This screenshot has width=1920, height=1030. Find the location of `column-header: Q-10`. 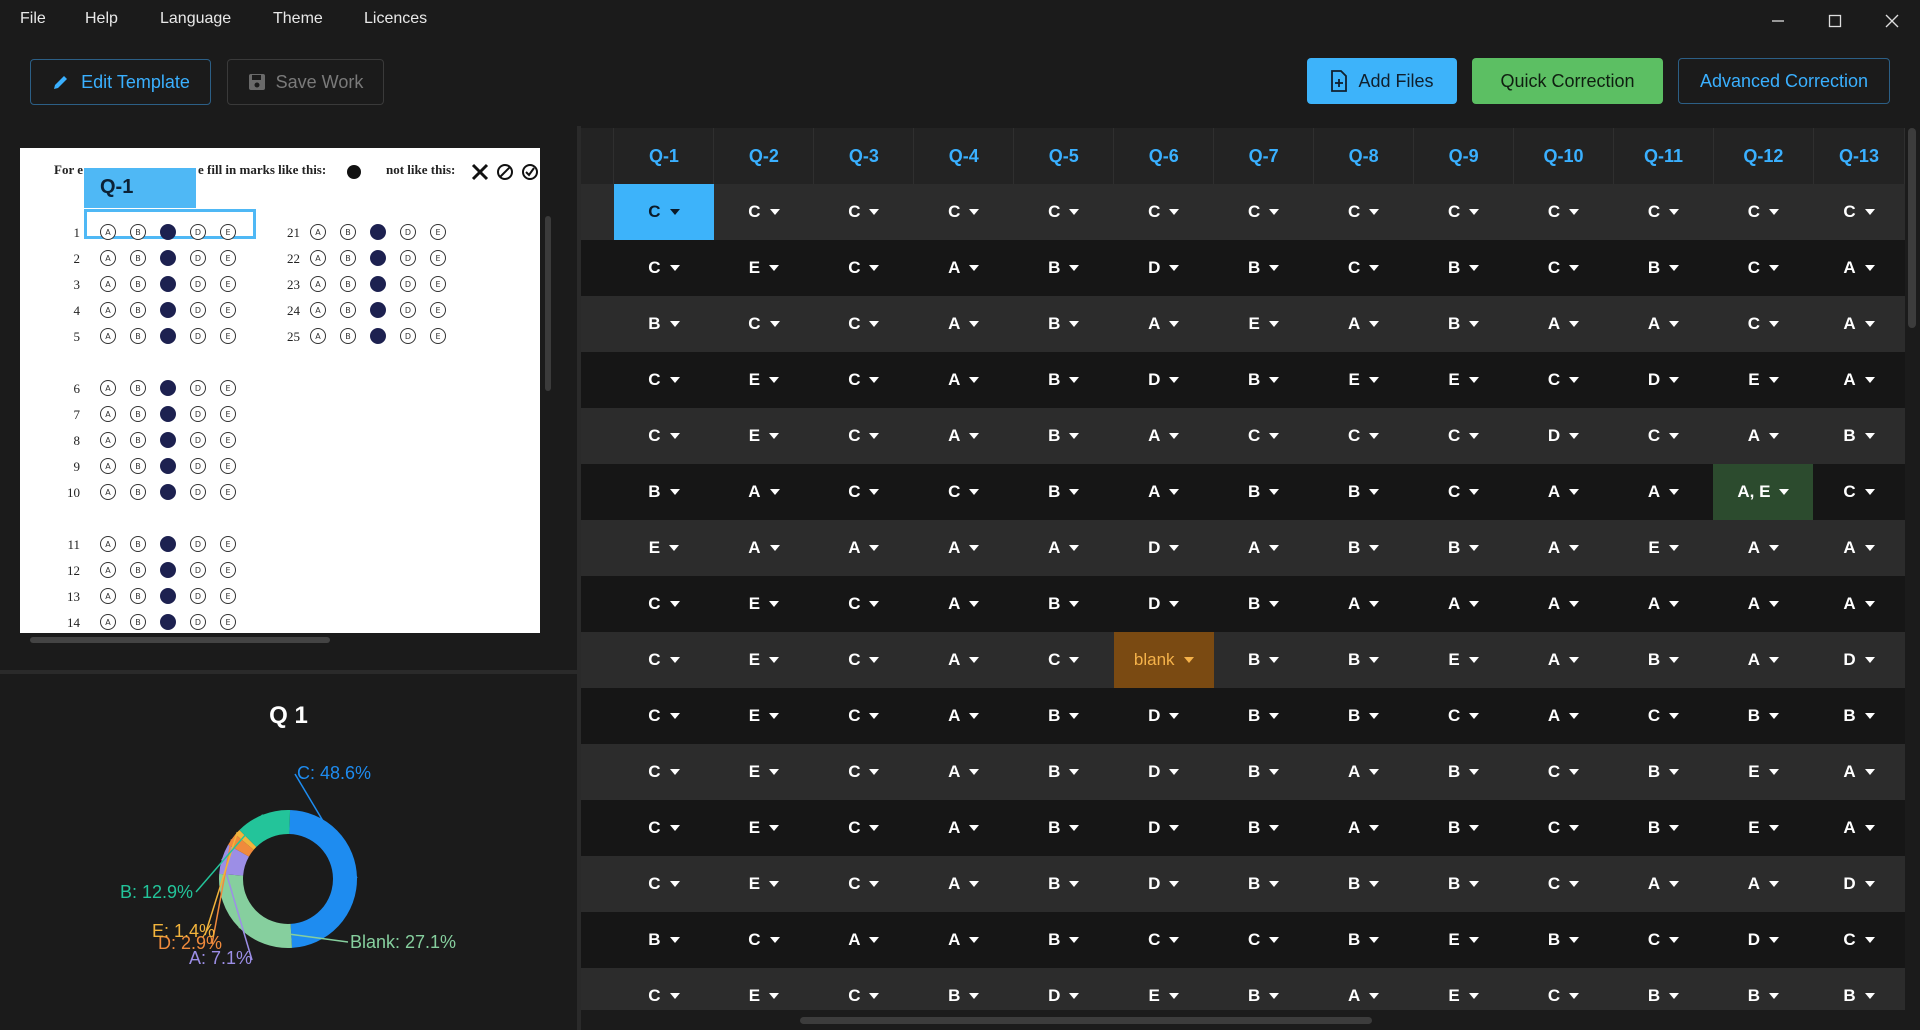

column-header: Q-10 is located at coordinates (1564, 156).